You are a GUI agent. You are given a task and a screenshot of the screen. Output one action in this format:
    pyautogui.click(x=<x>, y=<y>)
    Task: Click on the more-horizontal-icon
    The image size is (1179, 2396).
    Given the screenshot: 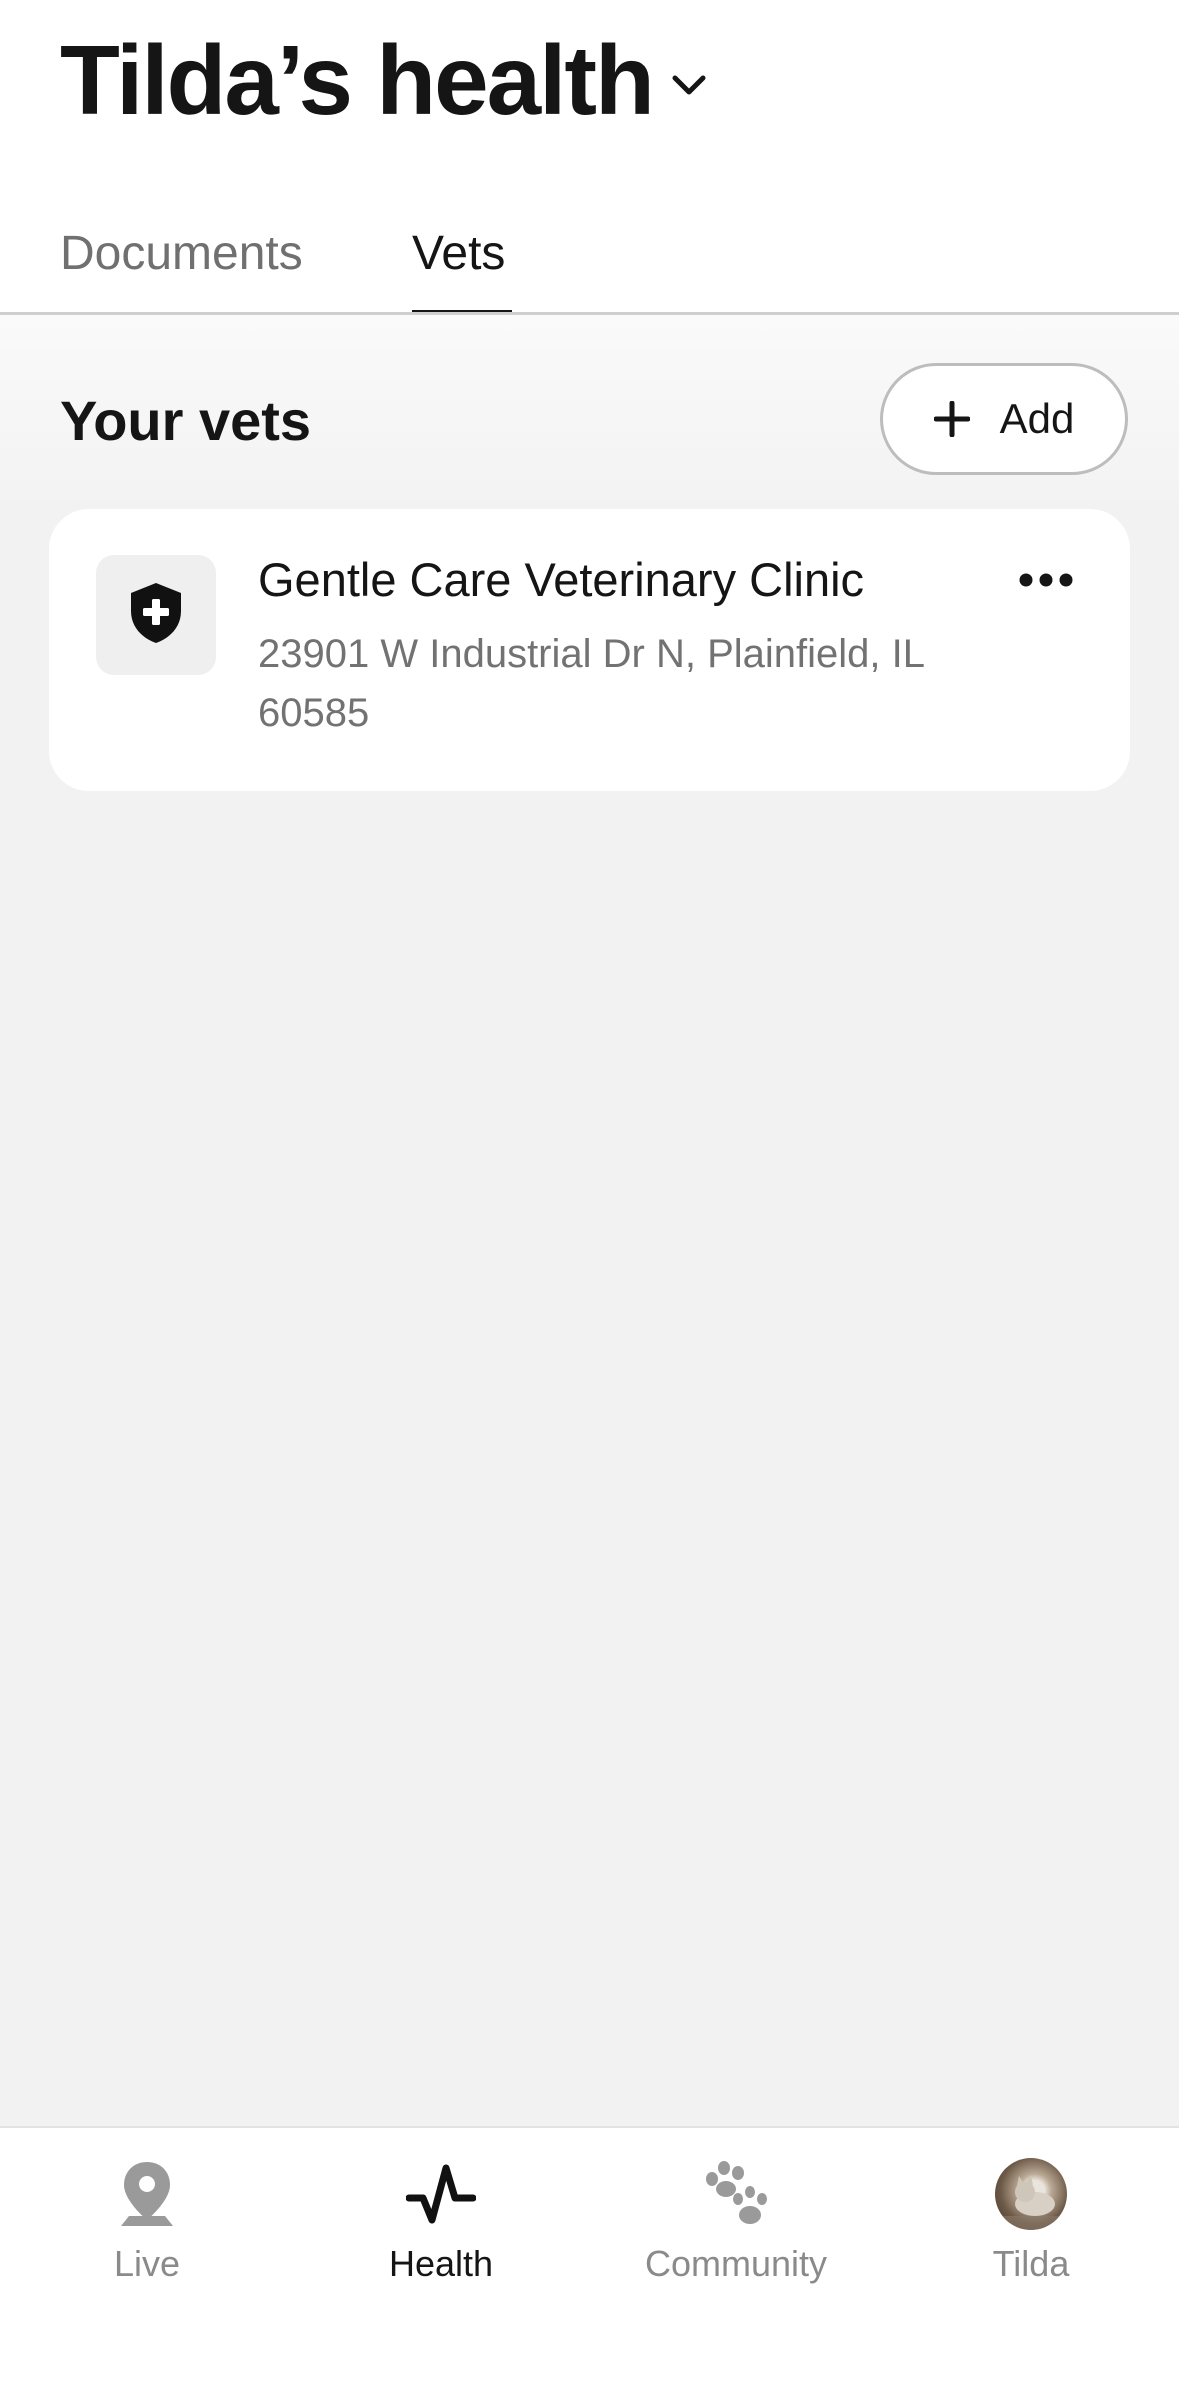 What is the action you would take?
    pyautogui.click(x=1046, y=582)
    